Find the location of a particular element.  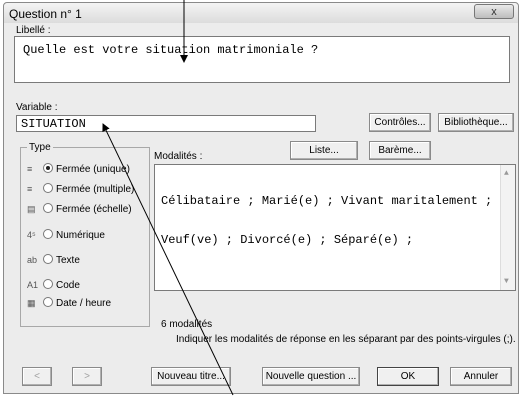

type-option-label: Texte is located at coordinates (68, 260).